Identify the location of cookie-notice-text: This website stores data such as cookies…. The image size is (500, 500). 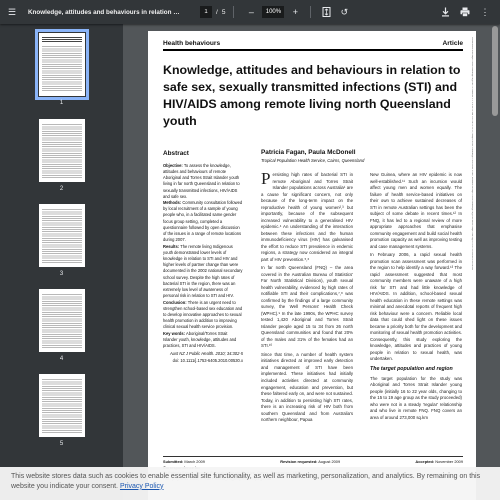
(246, 481).